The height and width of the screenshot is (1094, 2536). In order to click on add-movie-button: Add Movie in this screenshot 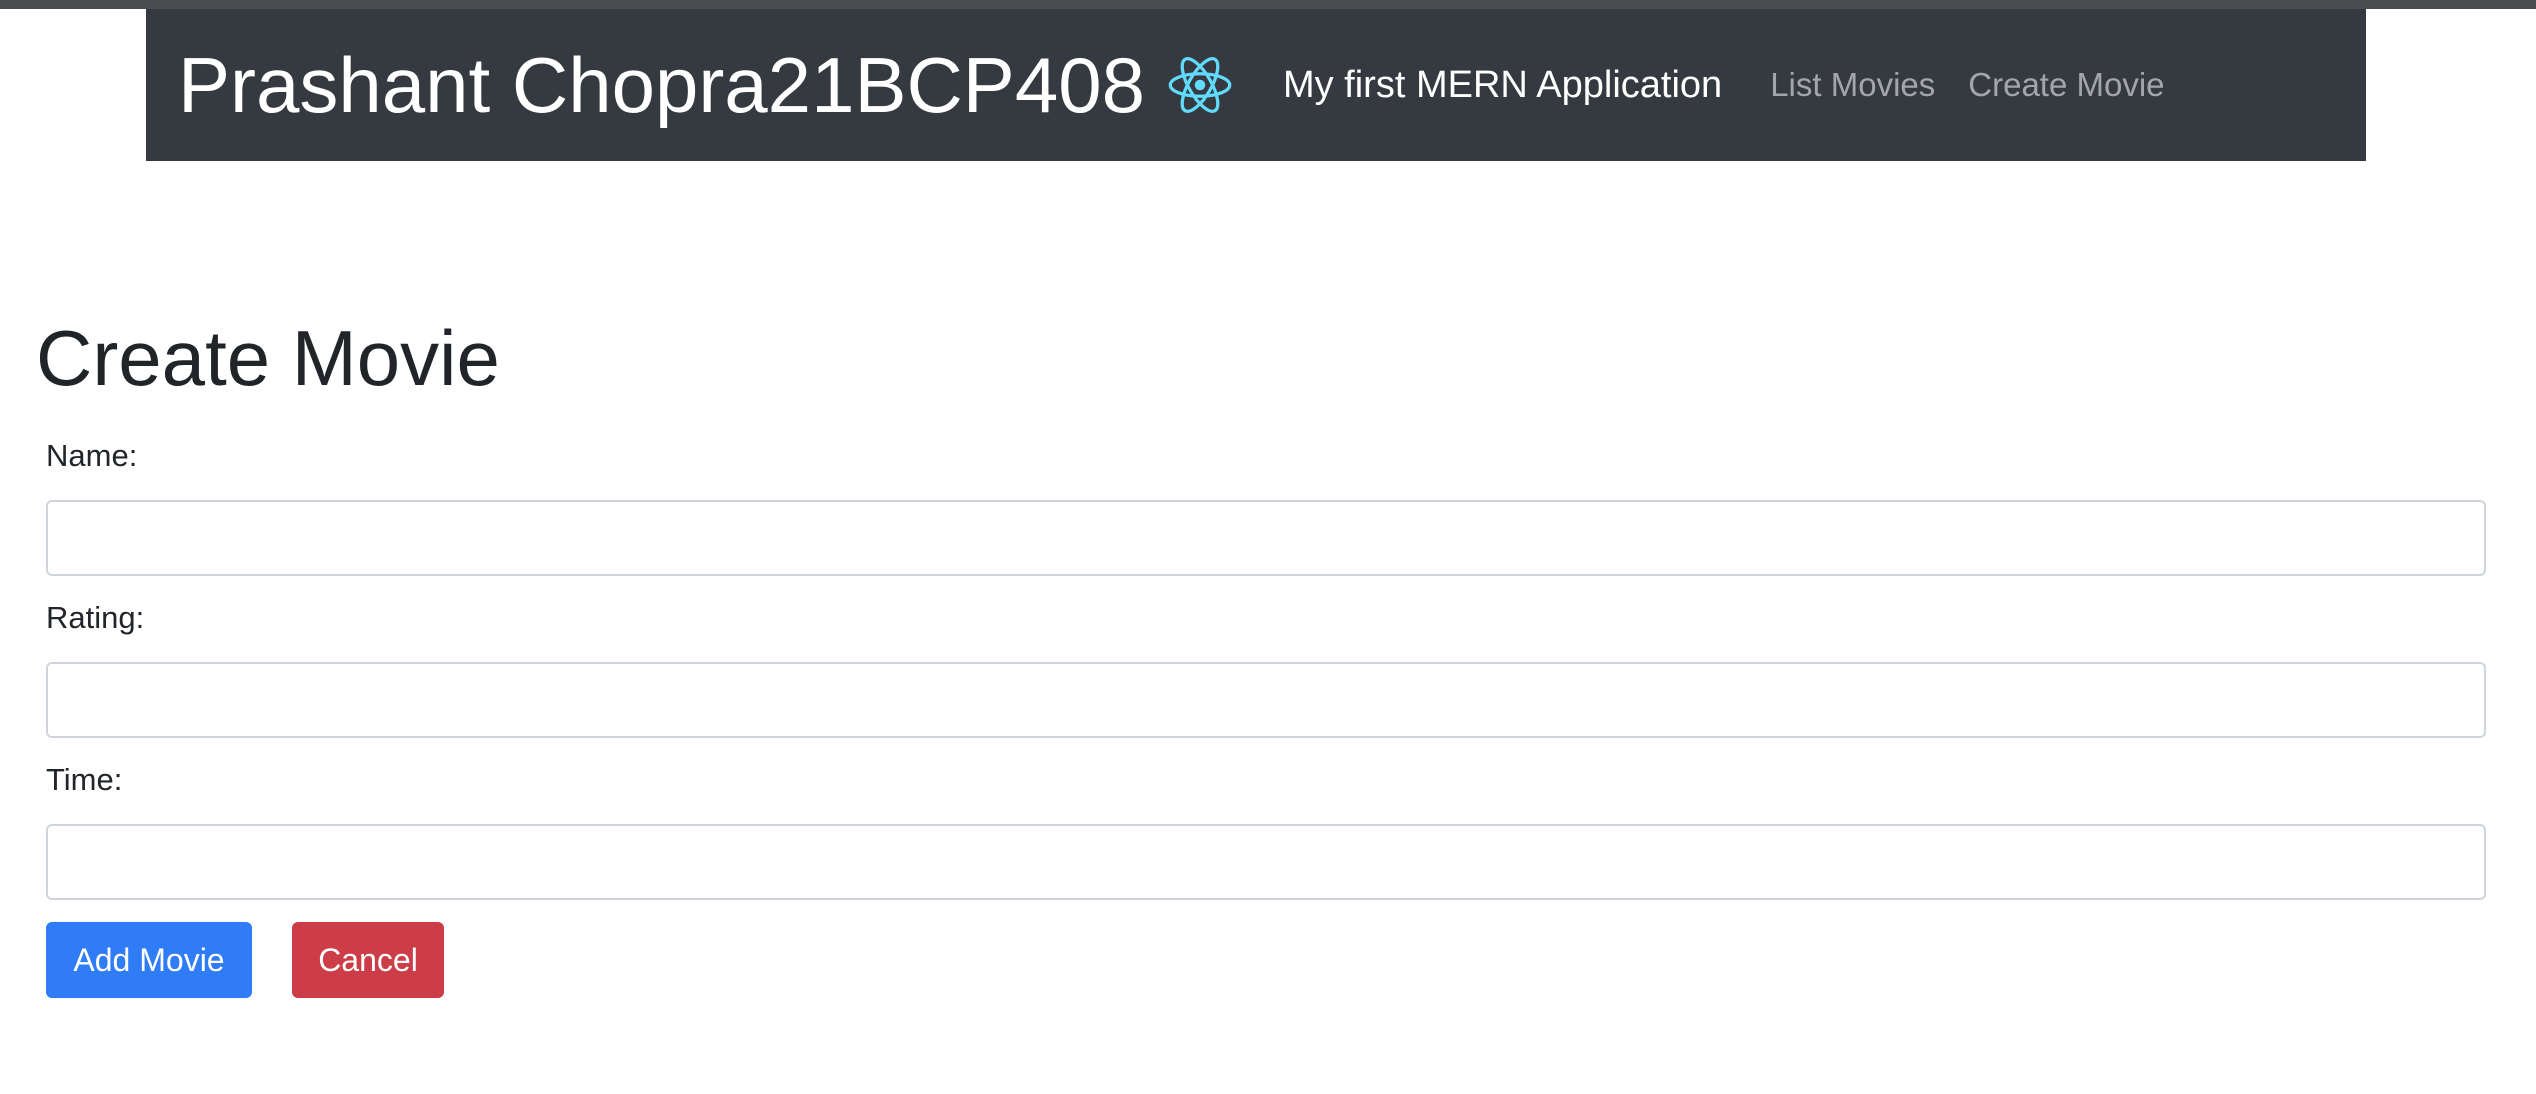, I will do `click(149, 960)`.